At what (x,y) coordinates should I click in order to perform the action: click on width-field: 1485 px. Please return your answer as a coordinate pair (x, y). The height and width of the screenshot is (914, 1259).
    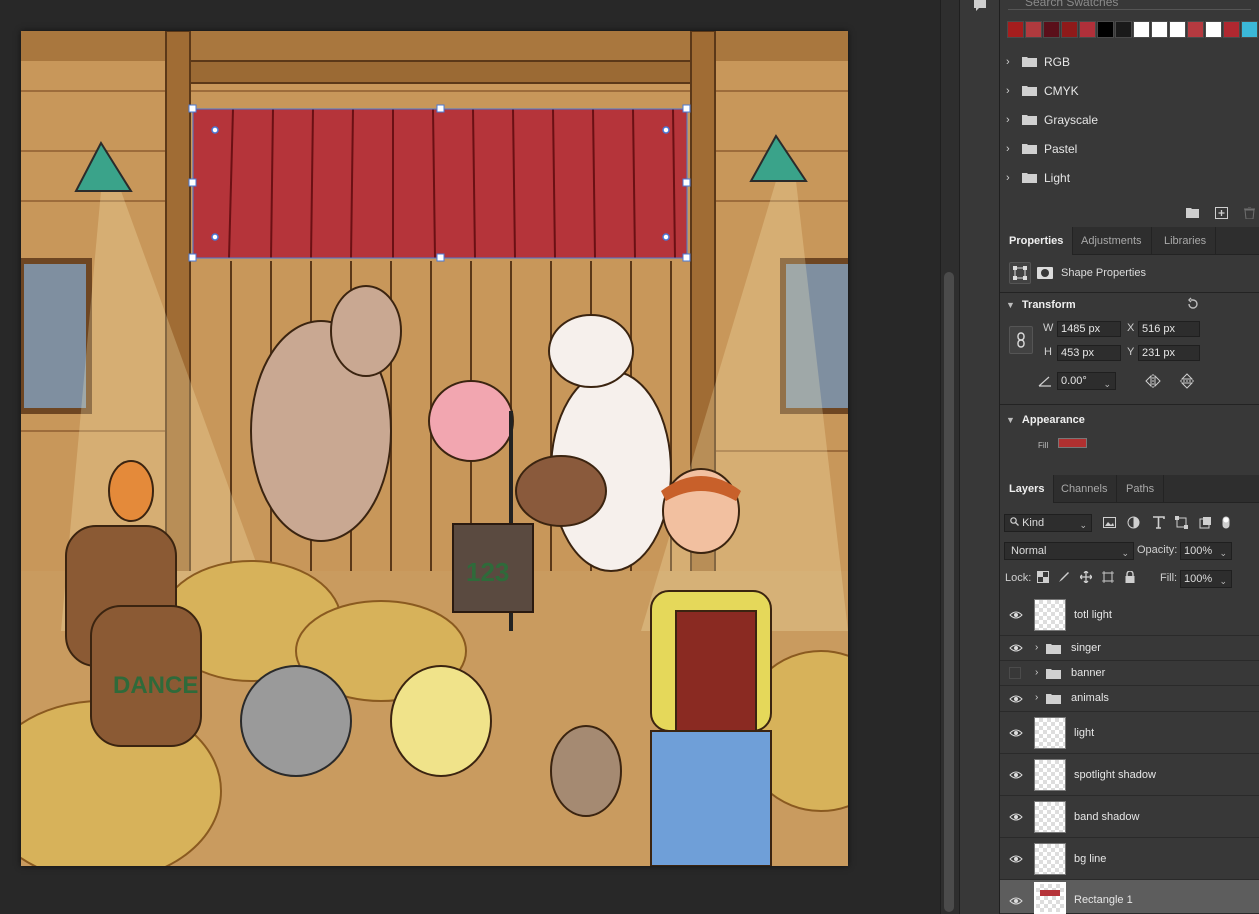
    Looking at the image, I should click on (1089, 329).